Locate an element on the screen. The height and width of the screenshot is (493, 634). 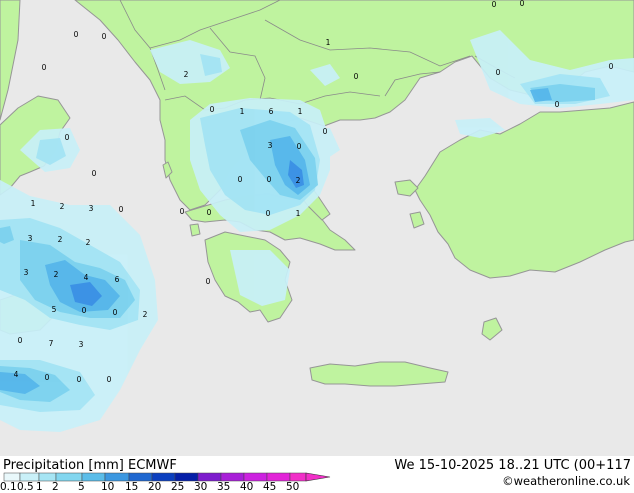
colorbar-tick-label: 1 is located at coordinates (39, 487).